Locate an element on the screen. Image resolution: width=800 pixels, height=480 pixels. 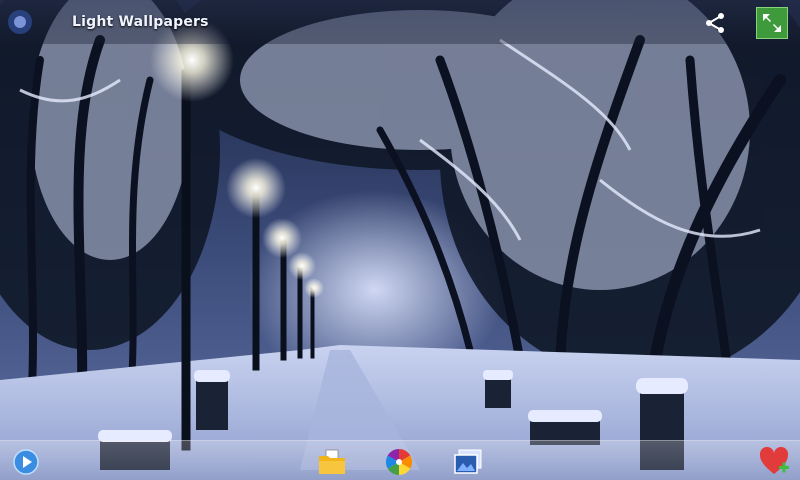
fullscreen-button is located at coordinates (772, 23).